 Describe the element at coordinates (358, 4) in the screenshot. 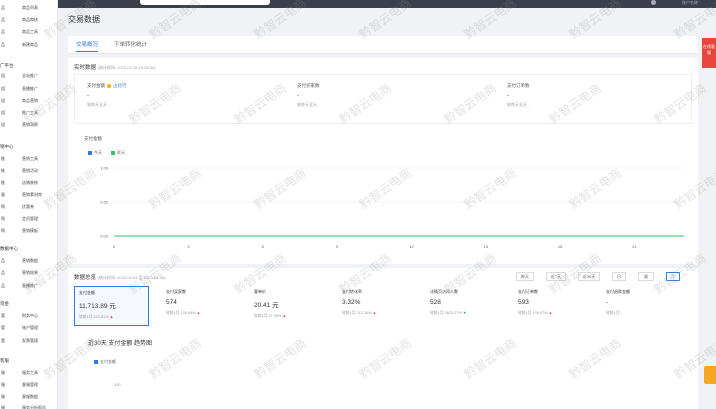

I see `top-bar: 账户名称` at that location.